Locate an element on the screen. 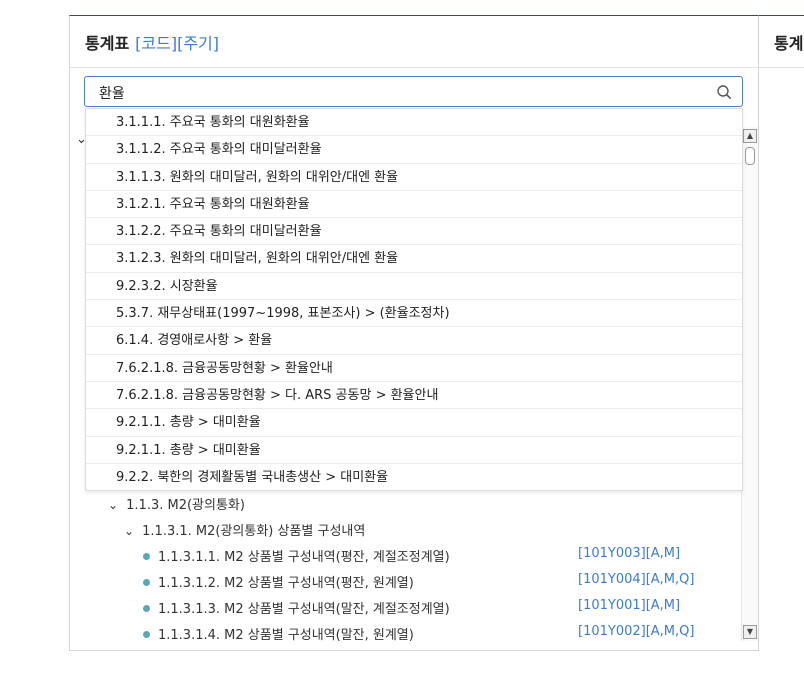 The width and height of the screenshot is (804, 674). panel-title-accent: [코드][주기] is located at coordinates (177, 43).